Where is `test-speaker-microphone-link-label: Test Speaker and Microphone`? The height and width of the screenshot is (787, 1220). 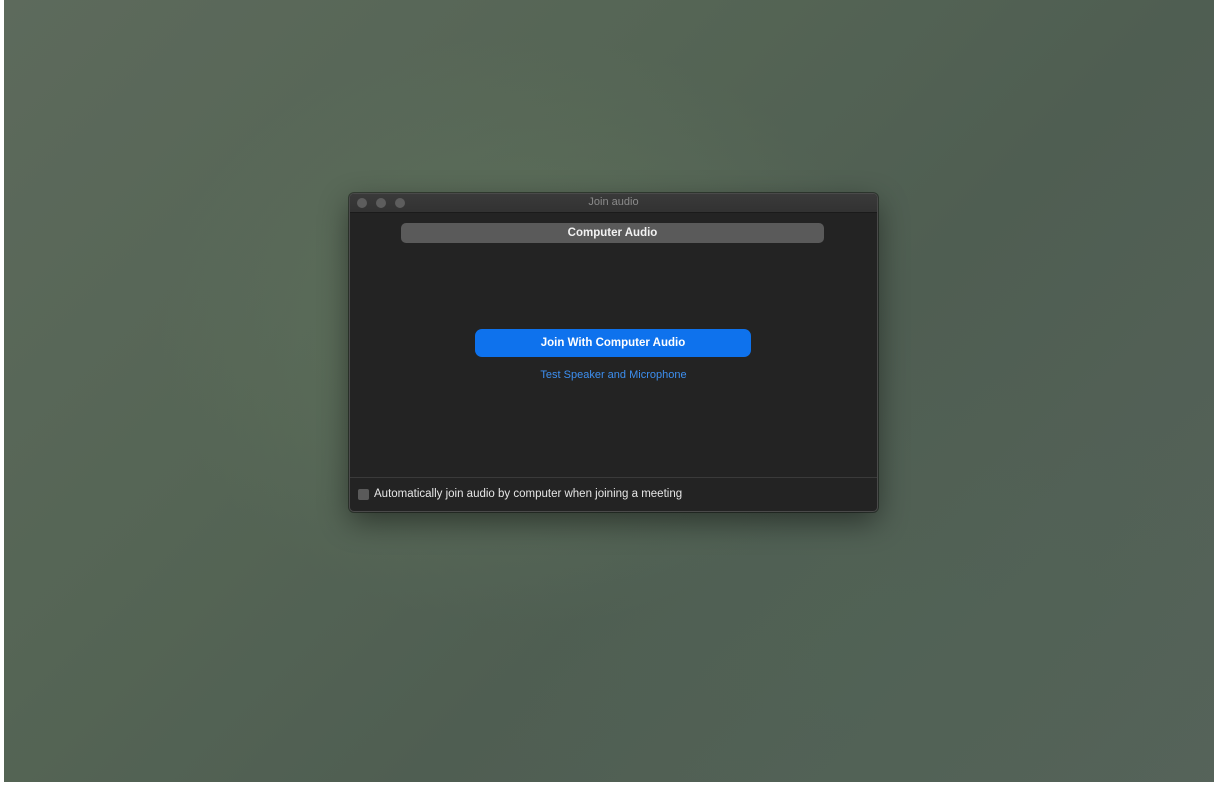 test-speaker-microphone-link-label: Test Speaker and Microphone is located at coordinates (613, 375).